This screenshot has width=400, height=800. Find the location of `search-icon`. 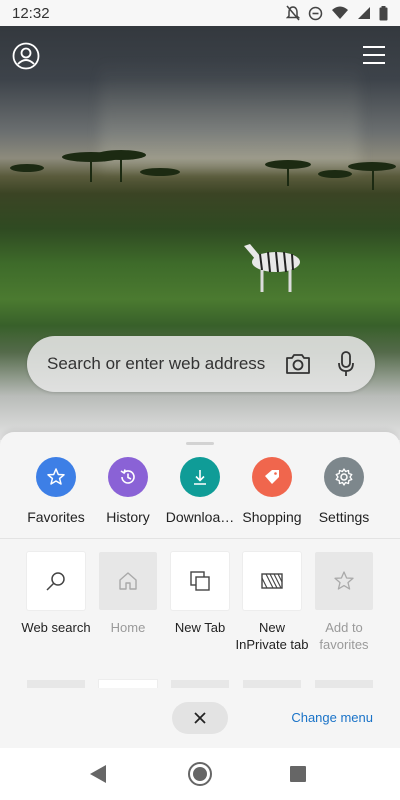

search-icon is located at coordinates (55, 581).